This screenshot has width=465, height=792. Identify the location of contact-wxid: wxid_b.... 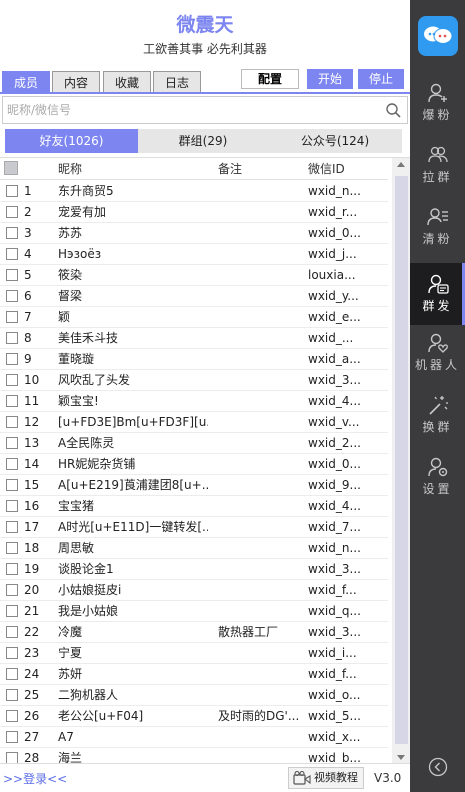
(334, 757).